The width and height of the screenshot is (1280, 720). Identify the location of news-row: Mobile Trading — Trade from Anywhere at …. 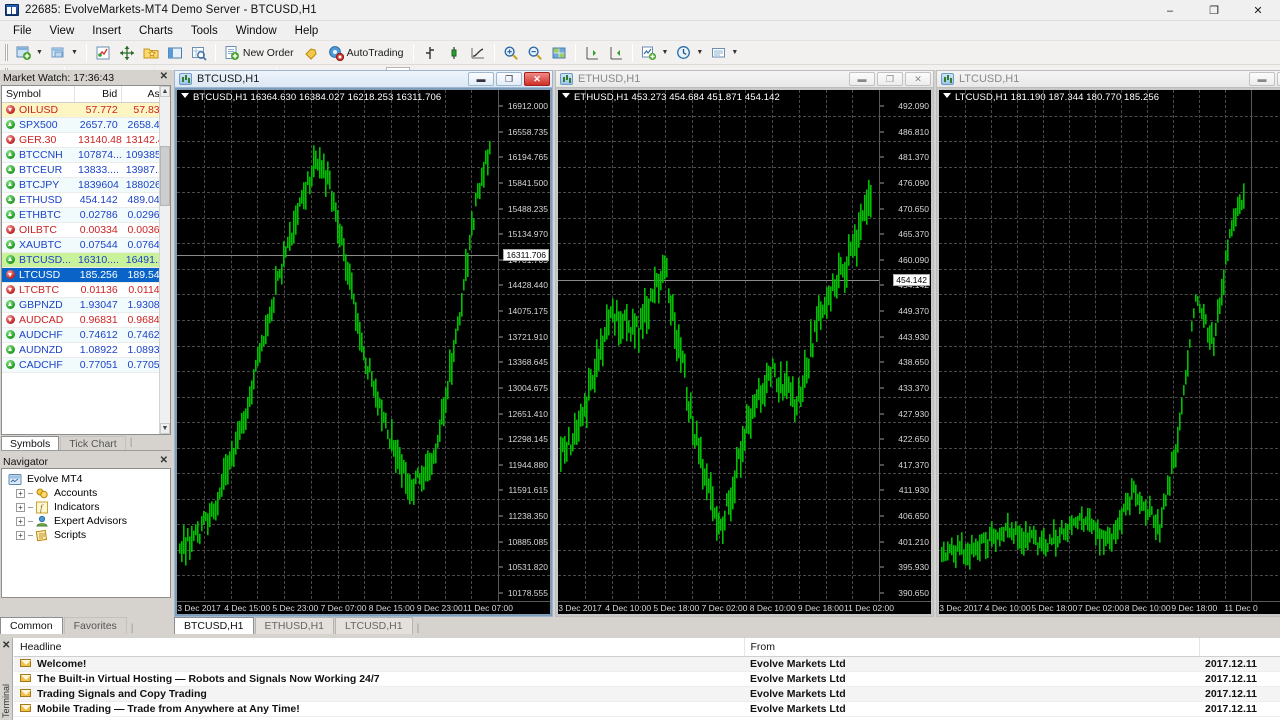
(647, 709).